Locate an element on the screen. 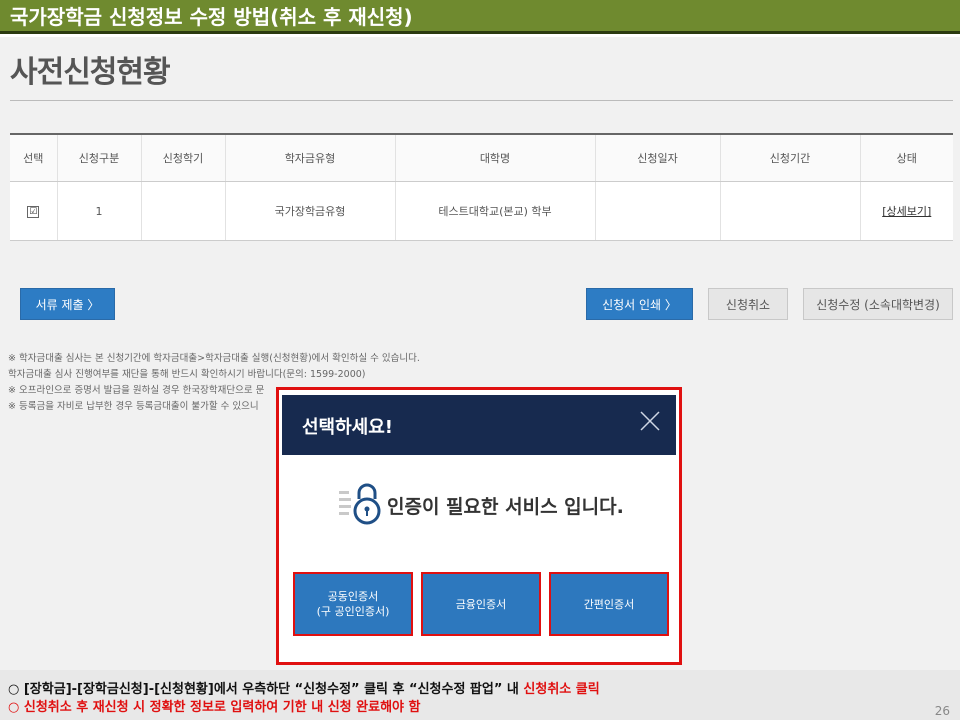 The height and width of the screenshot is (720, 960). university-cell: 테스트대학교(본교) 학부 is located at coordinates (495, 211).